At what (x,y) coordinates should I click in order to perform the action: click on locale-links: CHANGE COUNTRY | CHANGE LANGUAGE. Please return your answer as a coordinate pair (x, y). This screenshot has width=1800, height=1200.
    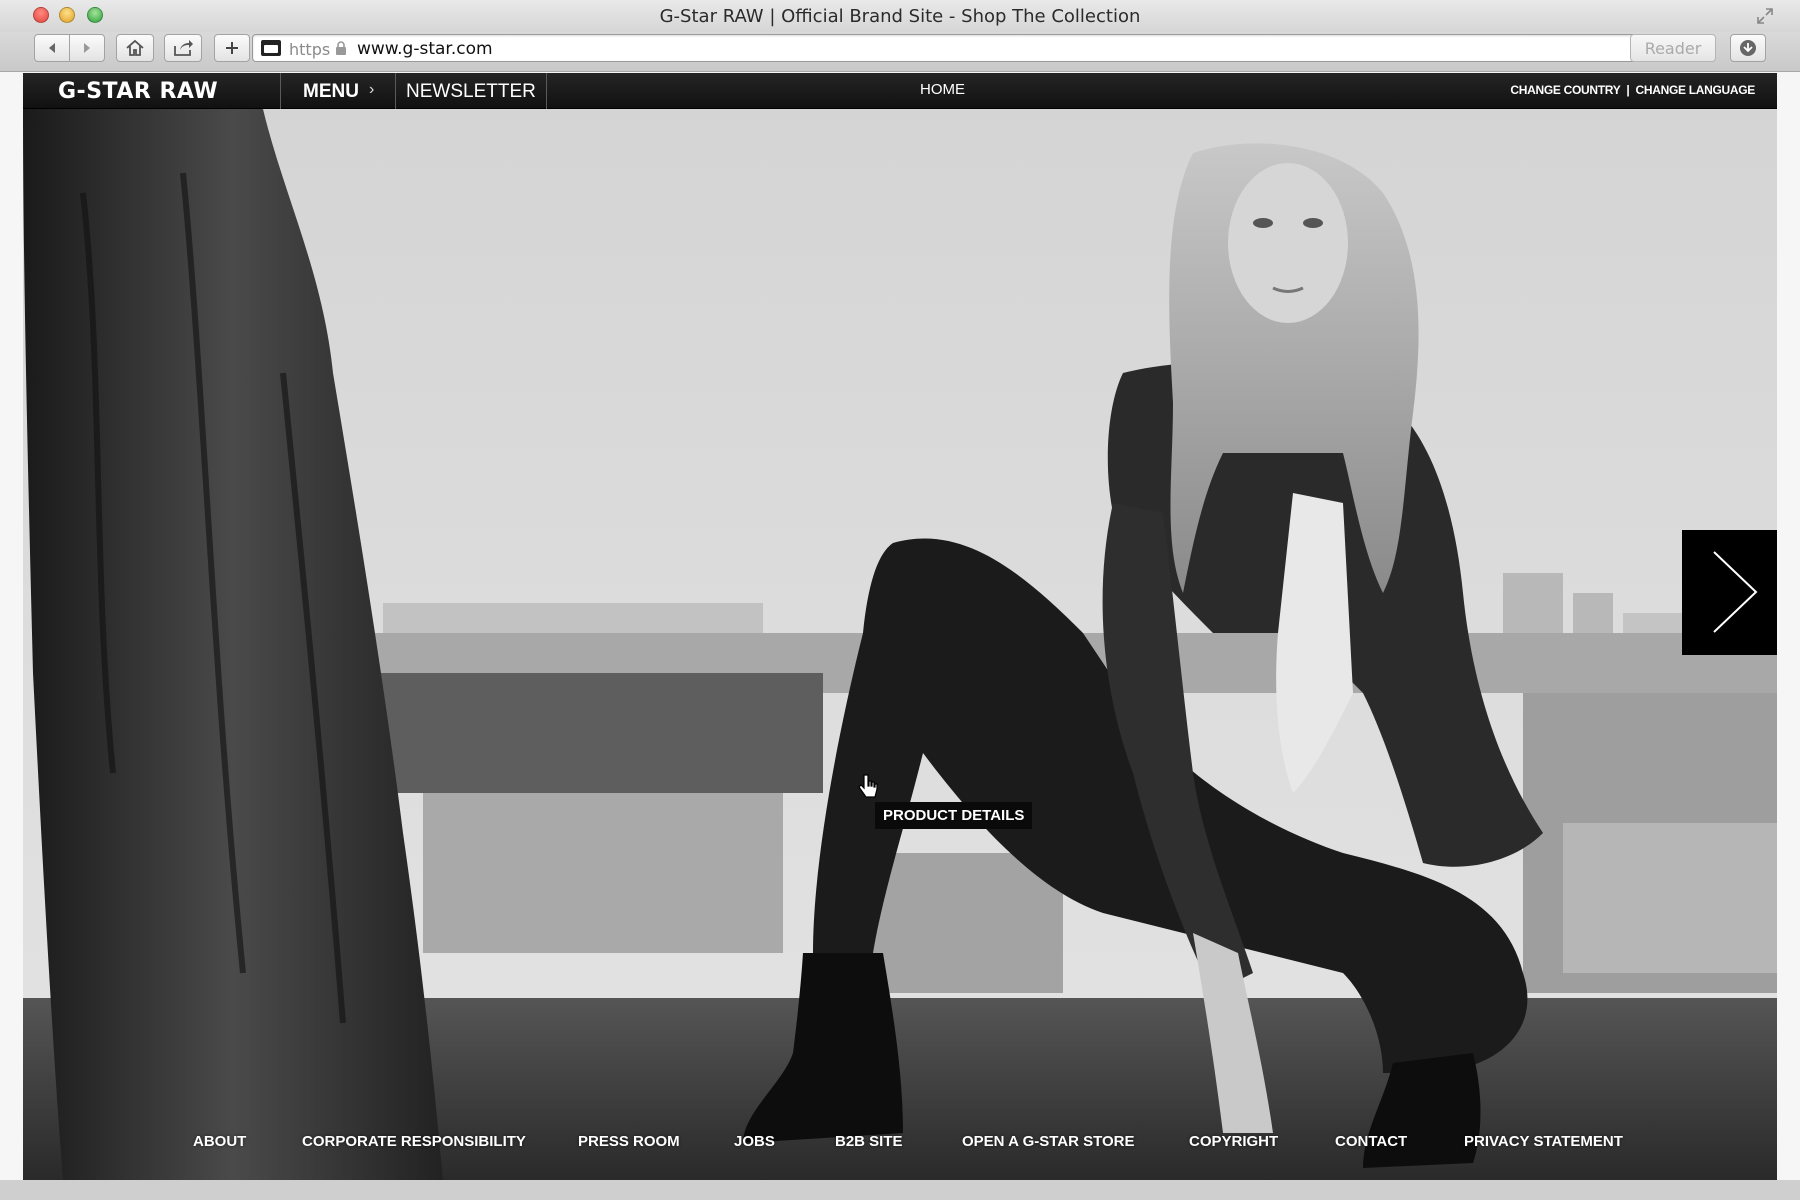
    Looking at the image, I should click on (1632, 90).